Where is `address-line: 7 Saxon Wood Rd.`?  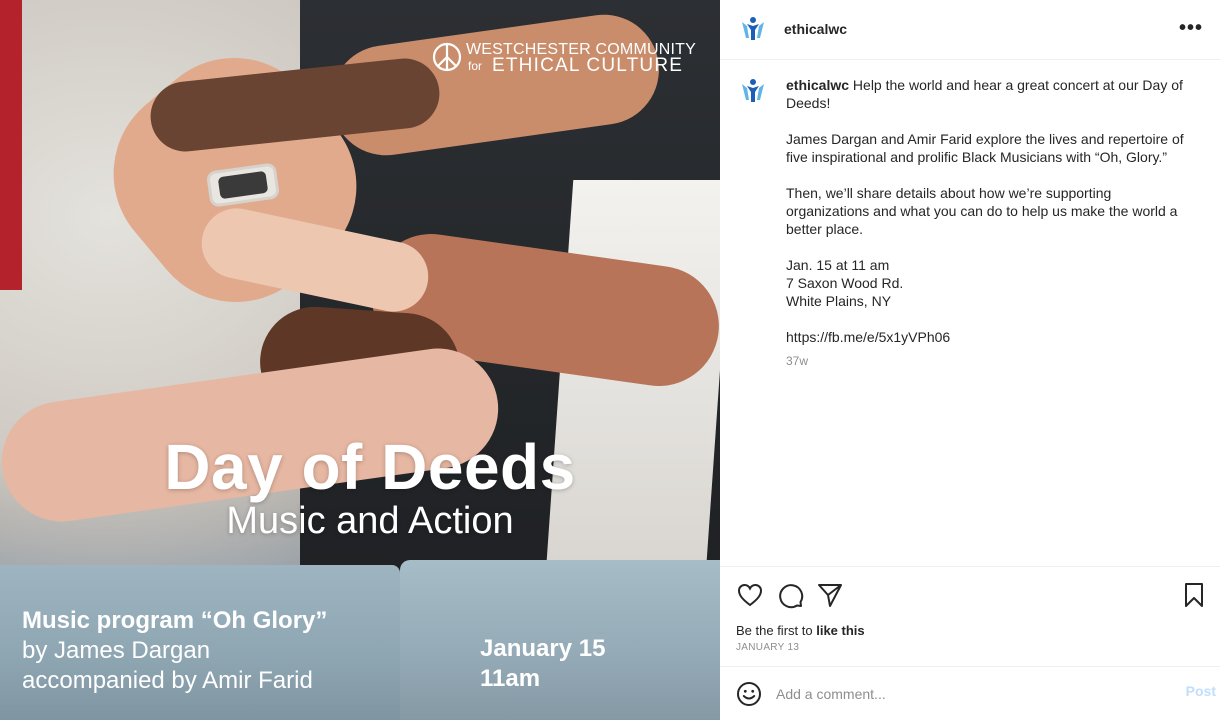
address-line: 7 Saxon Wood Rd. is located at coordinates (845, 283).